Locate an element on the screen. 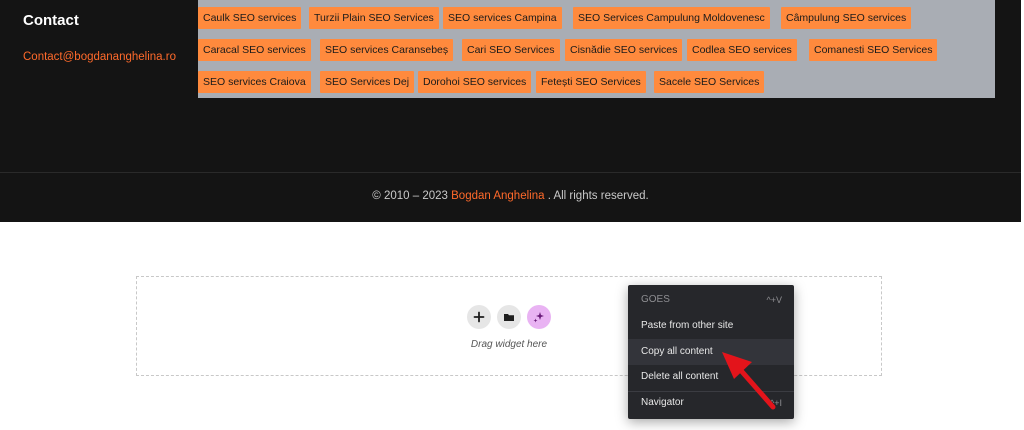 This screenshot has height=430, width=1024. seo-tag: Comanesti SEO Services is located at coordinates (873, 50).